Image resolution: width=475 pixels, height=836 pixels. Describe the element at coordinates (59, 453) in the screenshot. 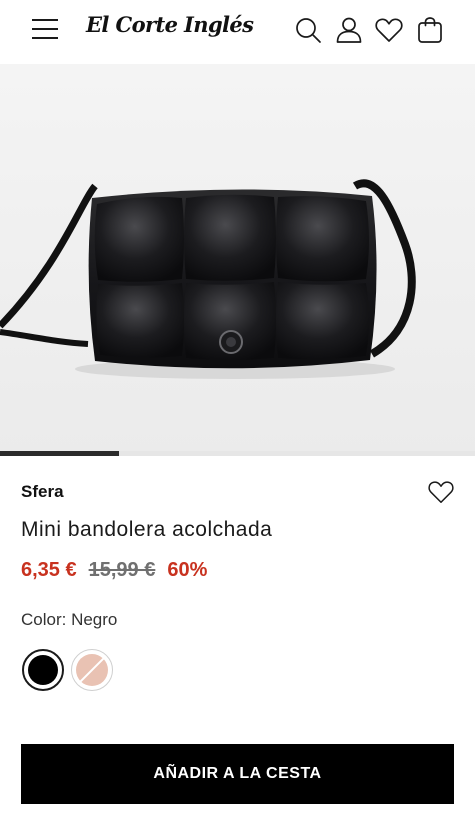

I see `gallery-progress-fill` at that location.